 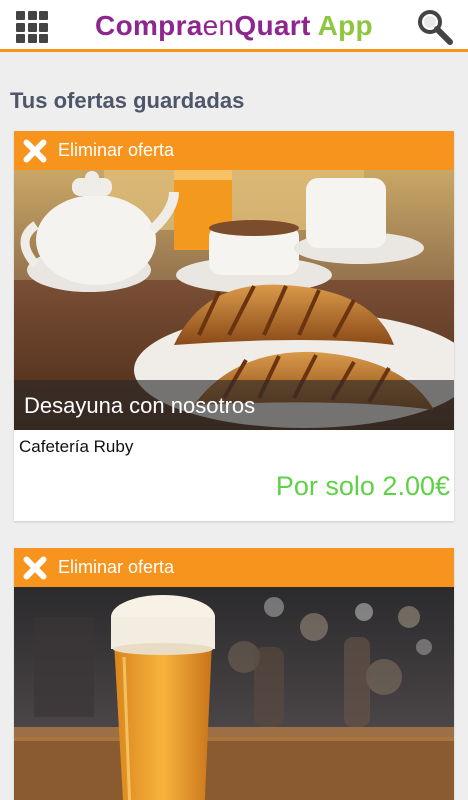 I want to click on logo-text-en: en, so click(x=218, y=25).